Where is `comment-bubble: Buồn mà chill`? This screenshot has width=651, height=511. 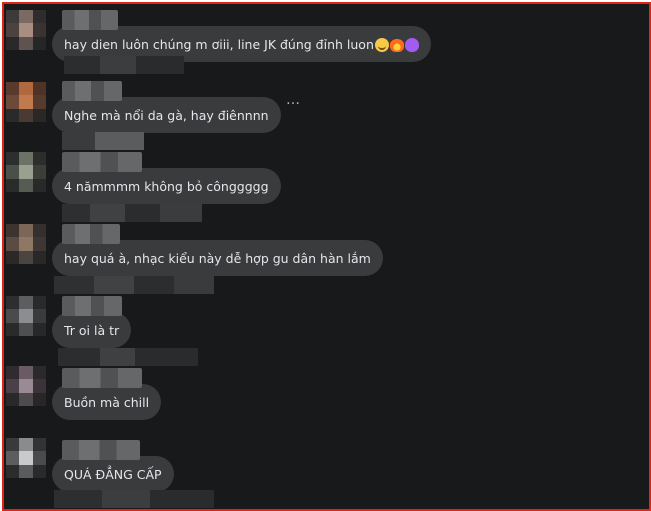
comment-bubble: Buồn mà chill is located at coordinates (107, 394).